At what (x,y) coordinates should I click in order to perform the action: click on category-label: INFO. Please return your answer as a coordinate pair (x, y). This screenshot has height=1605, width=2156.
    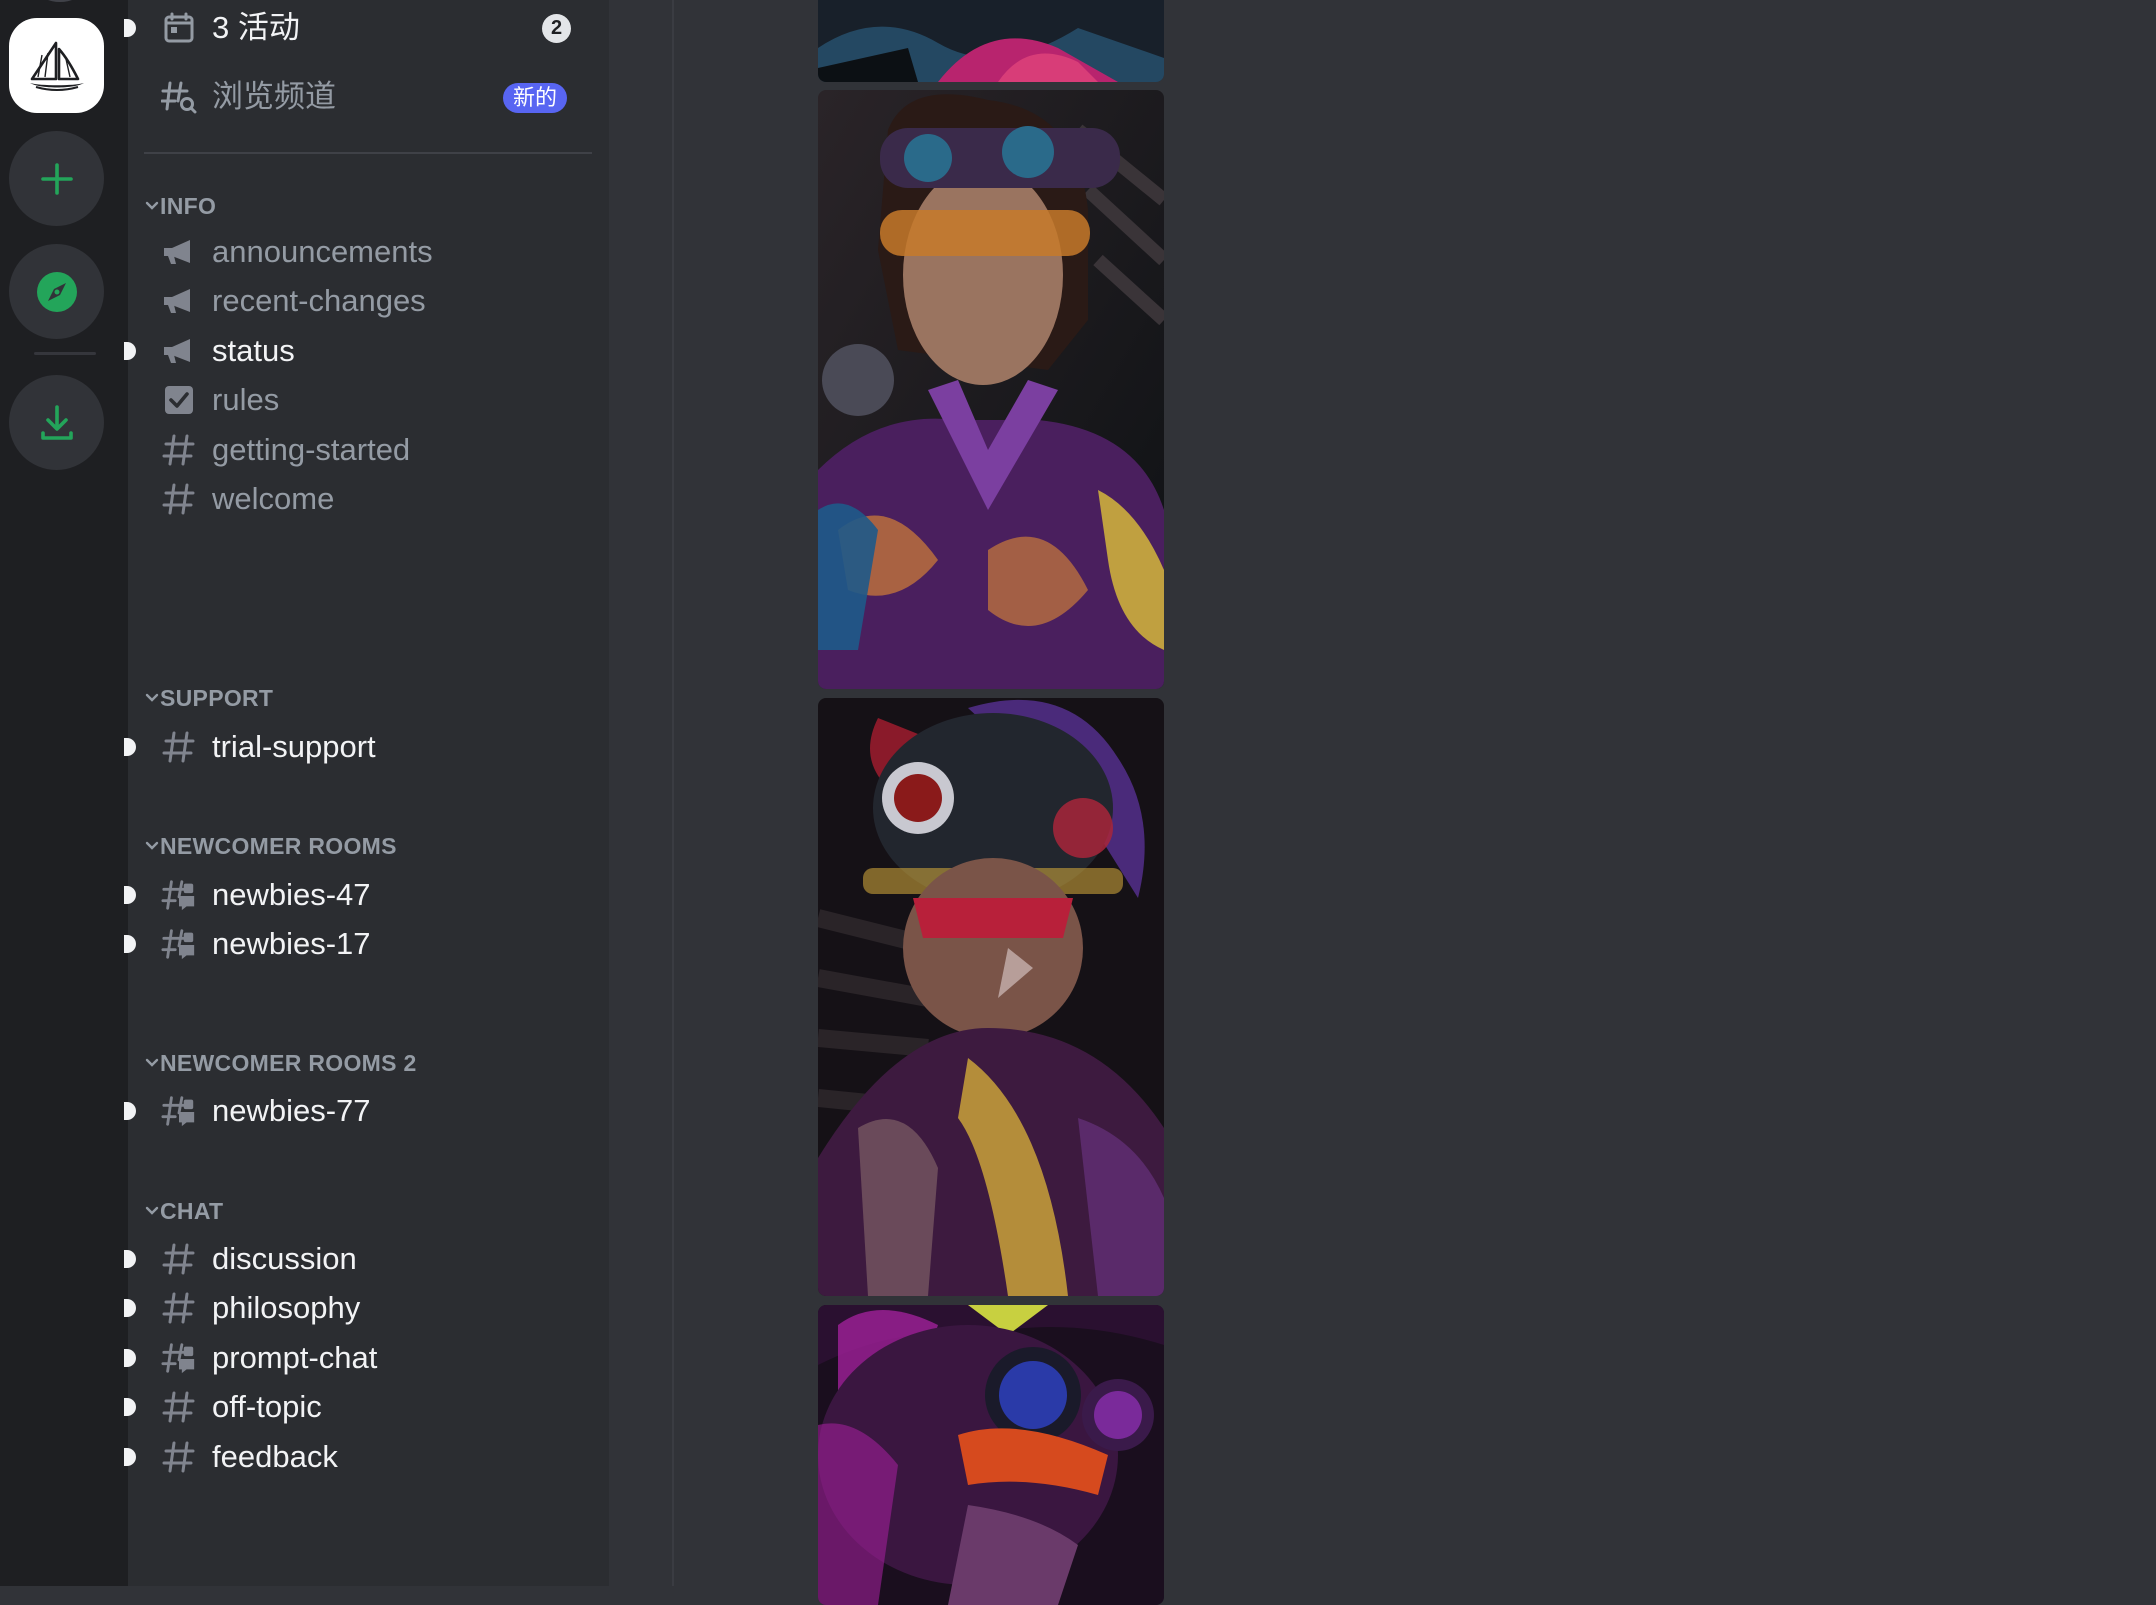
    Looking at the image, I should click on (188, 206).